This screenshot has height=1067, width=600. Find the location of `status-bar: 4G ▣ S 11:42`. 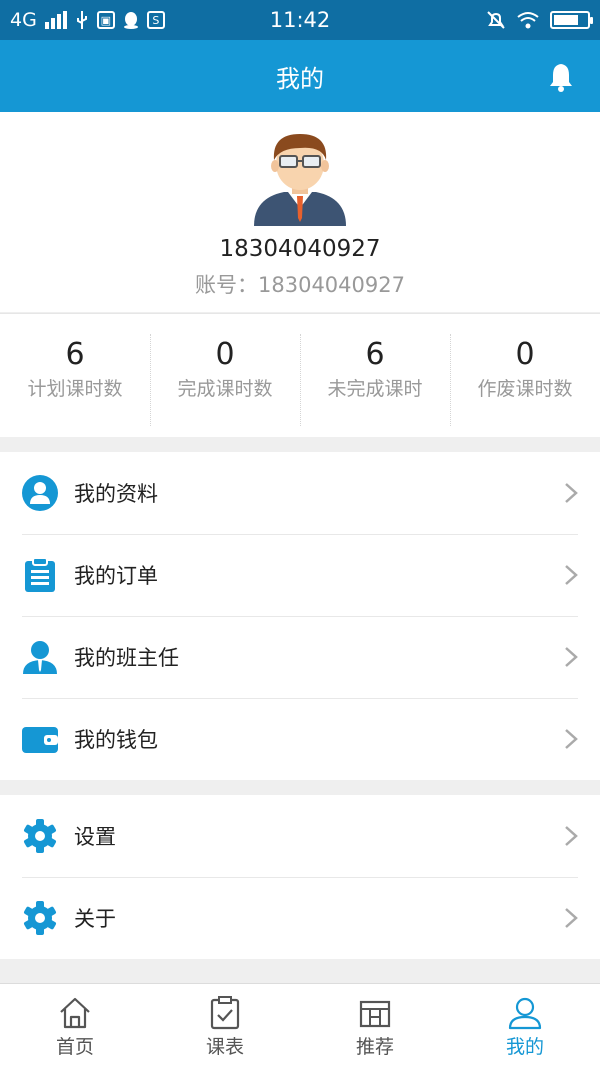

status-bar: 4G ▣ S 11:42 is located at coordinates (300, 20).